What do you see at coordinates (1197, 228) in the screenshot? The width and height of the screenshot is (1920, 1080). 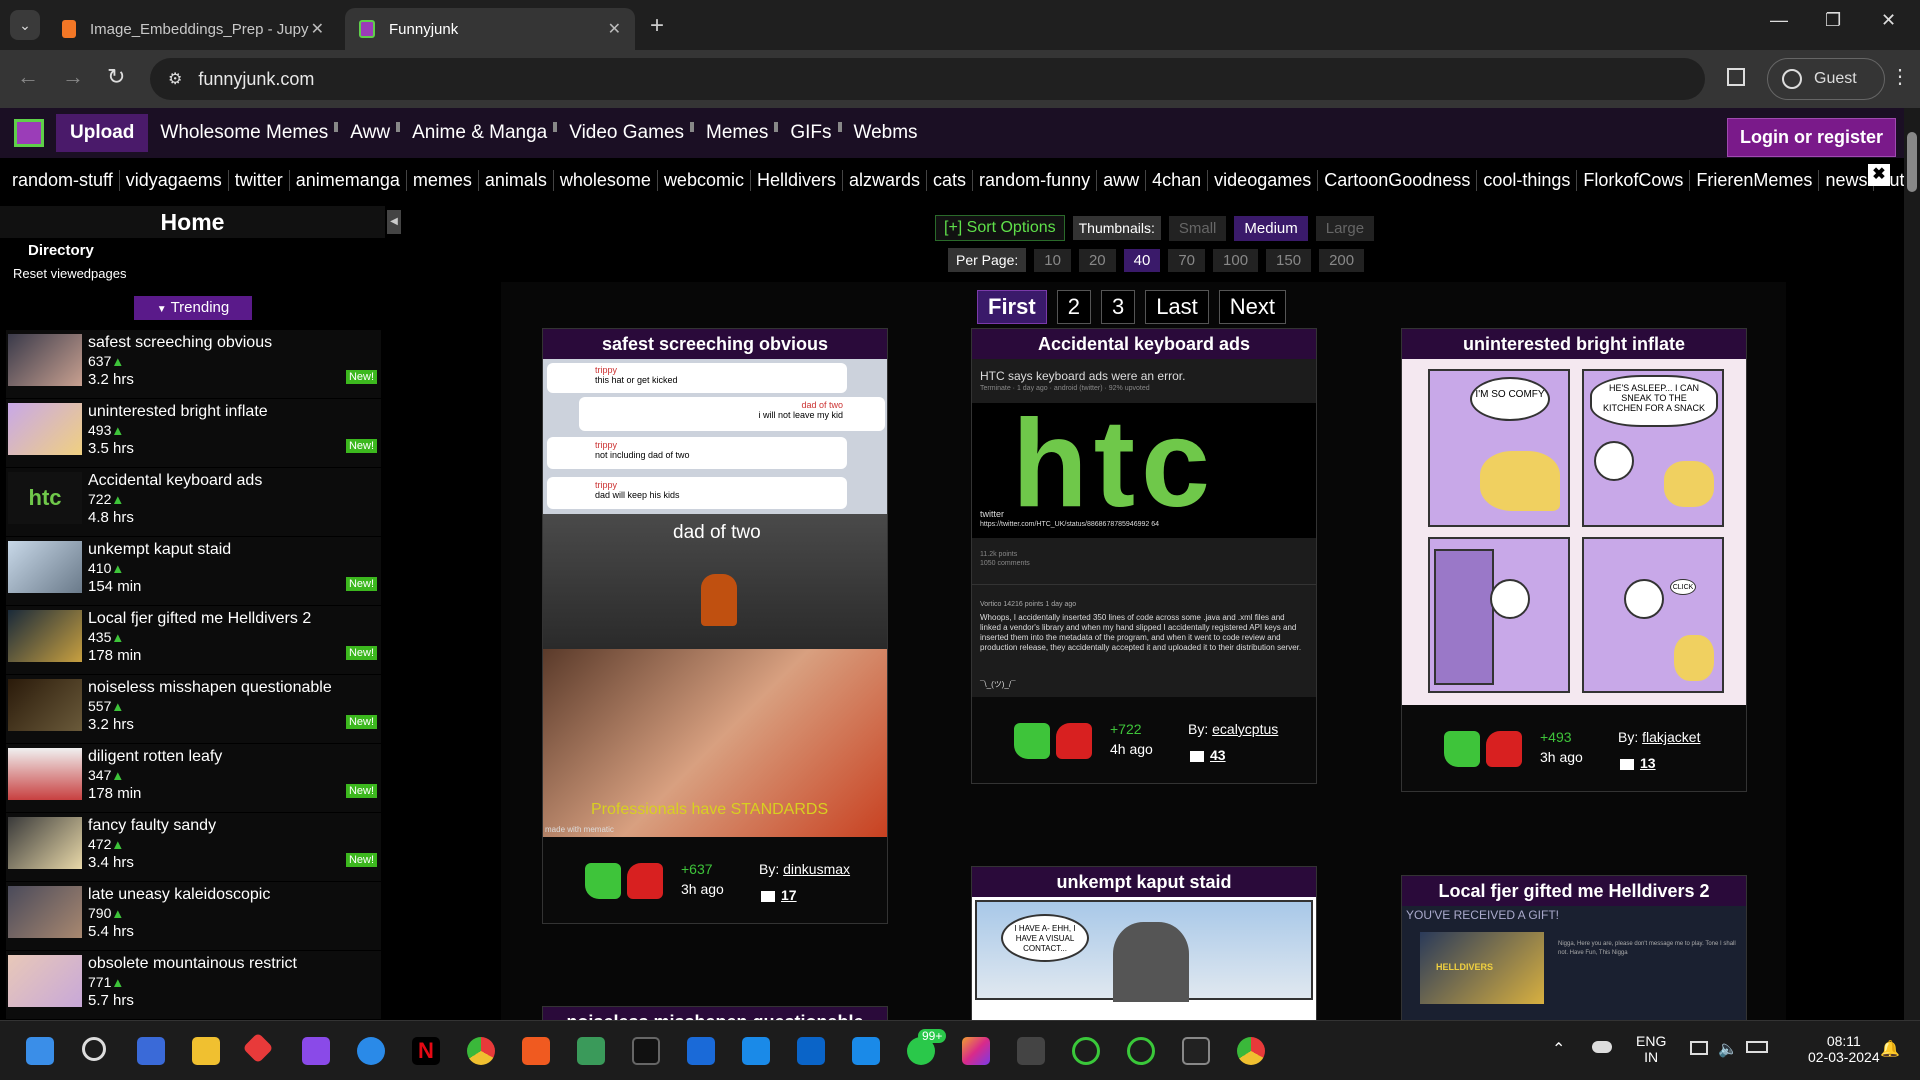 I see `size-small-button: Small` at bounding box center [1197, 228].